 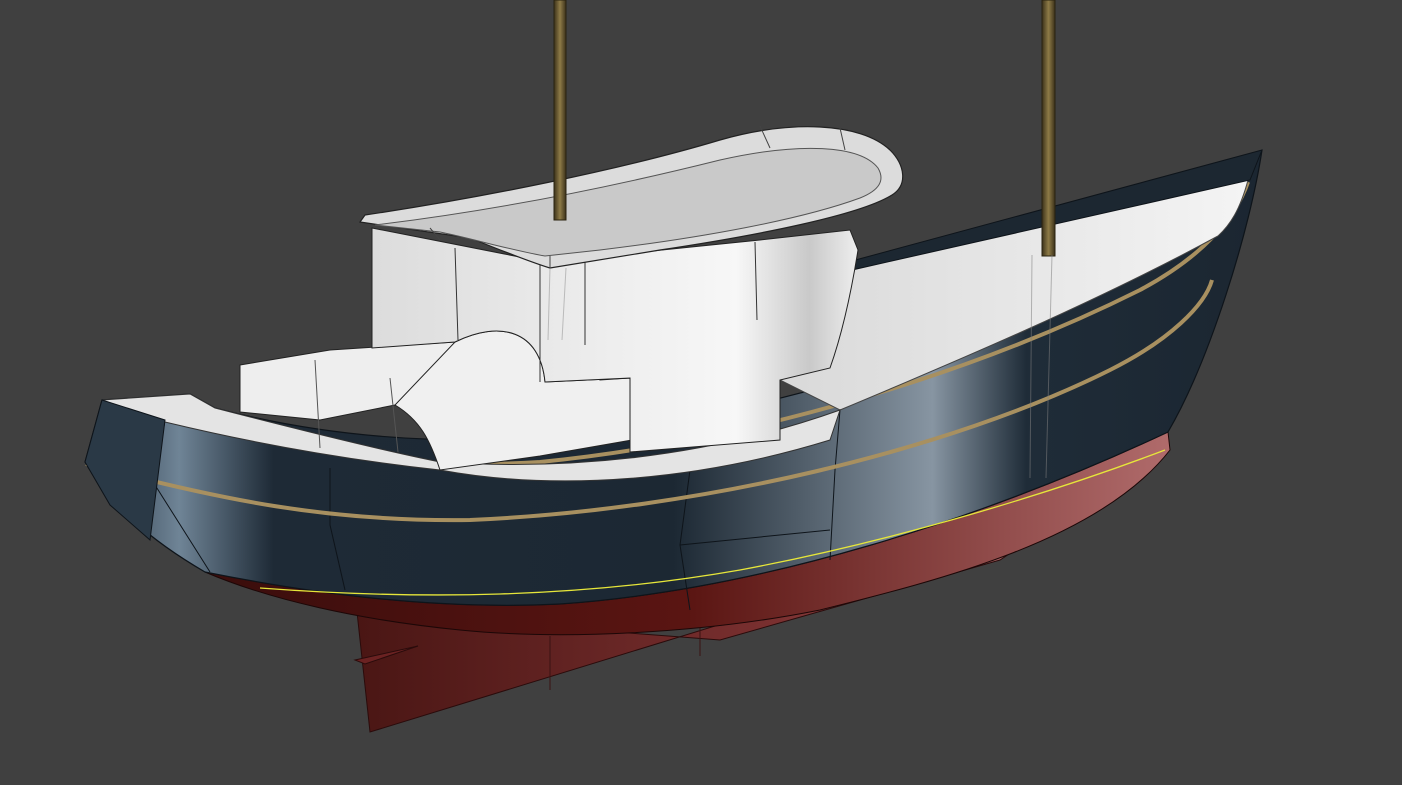 What do you see at coordinates (560, 110) in the screenshot?
I see `main-mast` at bounding box center [560, 110].